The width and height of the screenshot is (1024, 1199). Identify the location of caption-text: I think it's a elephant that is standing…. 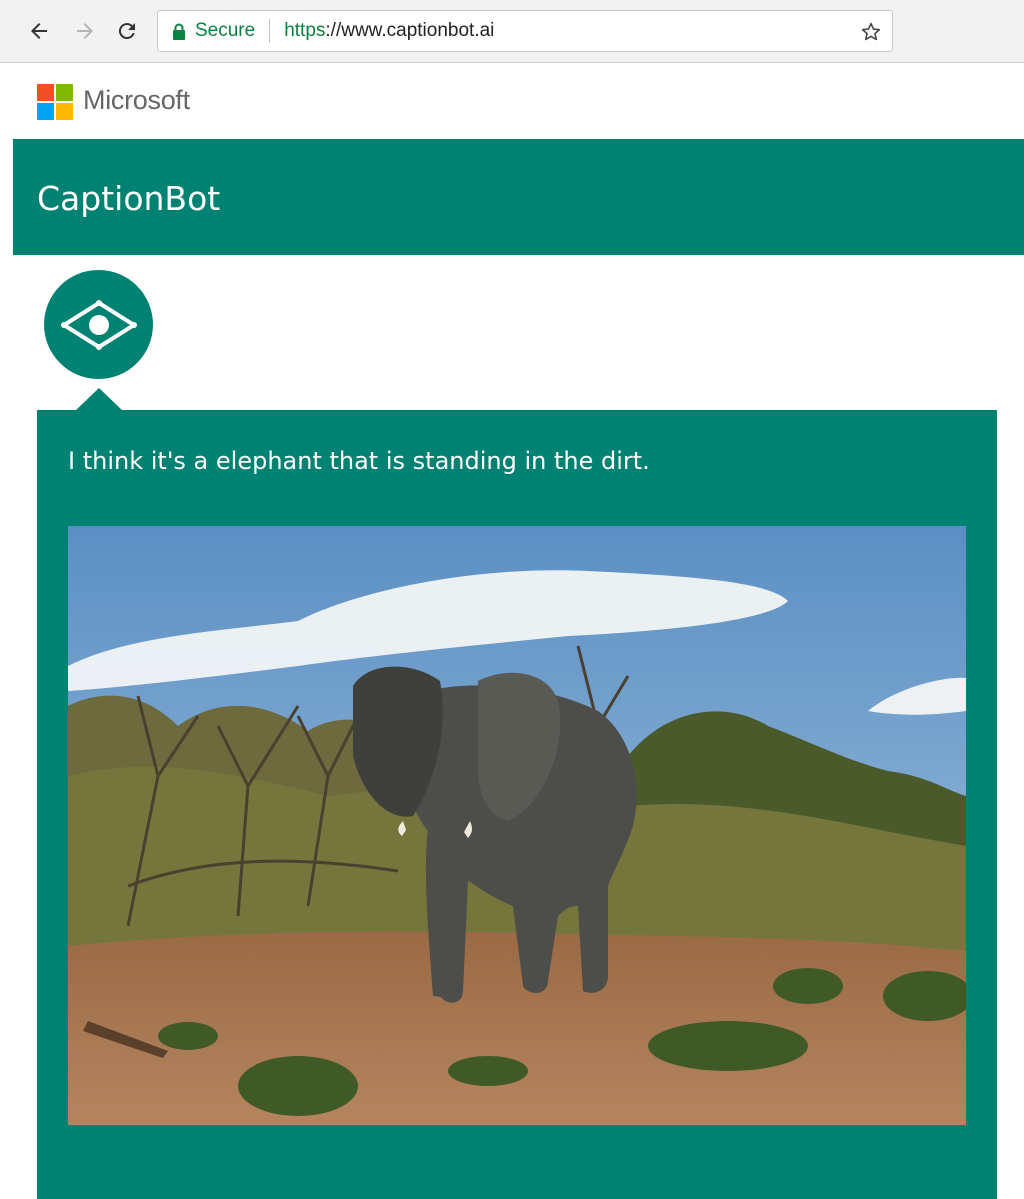
(359, 461).